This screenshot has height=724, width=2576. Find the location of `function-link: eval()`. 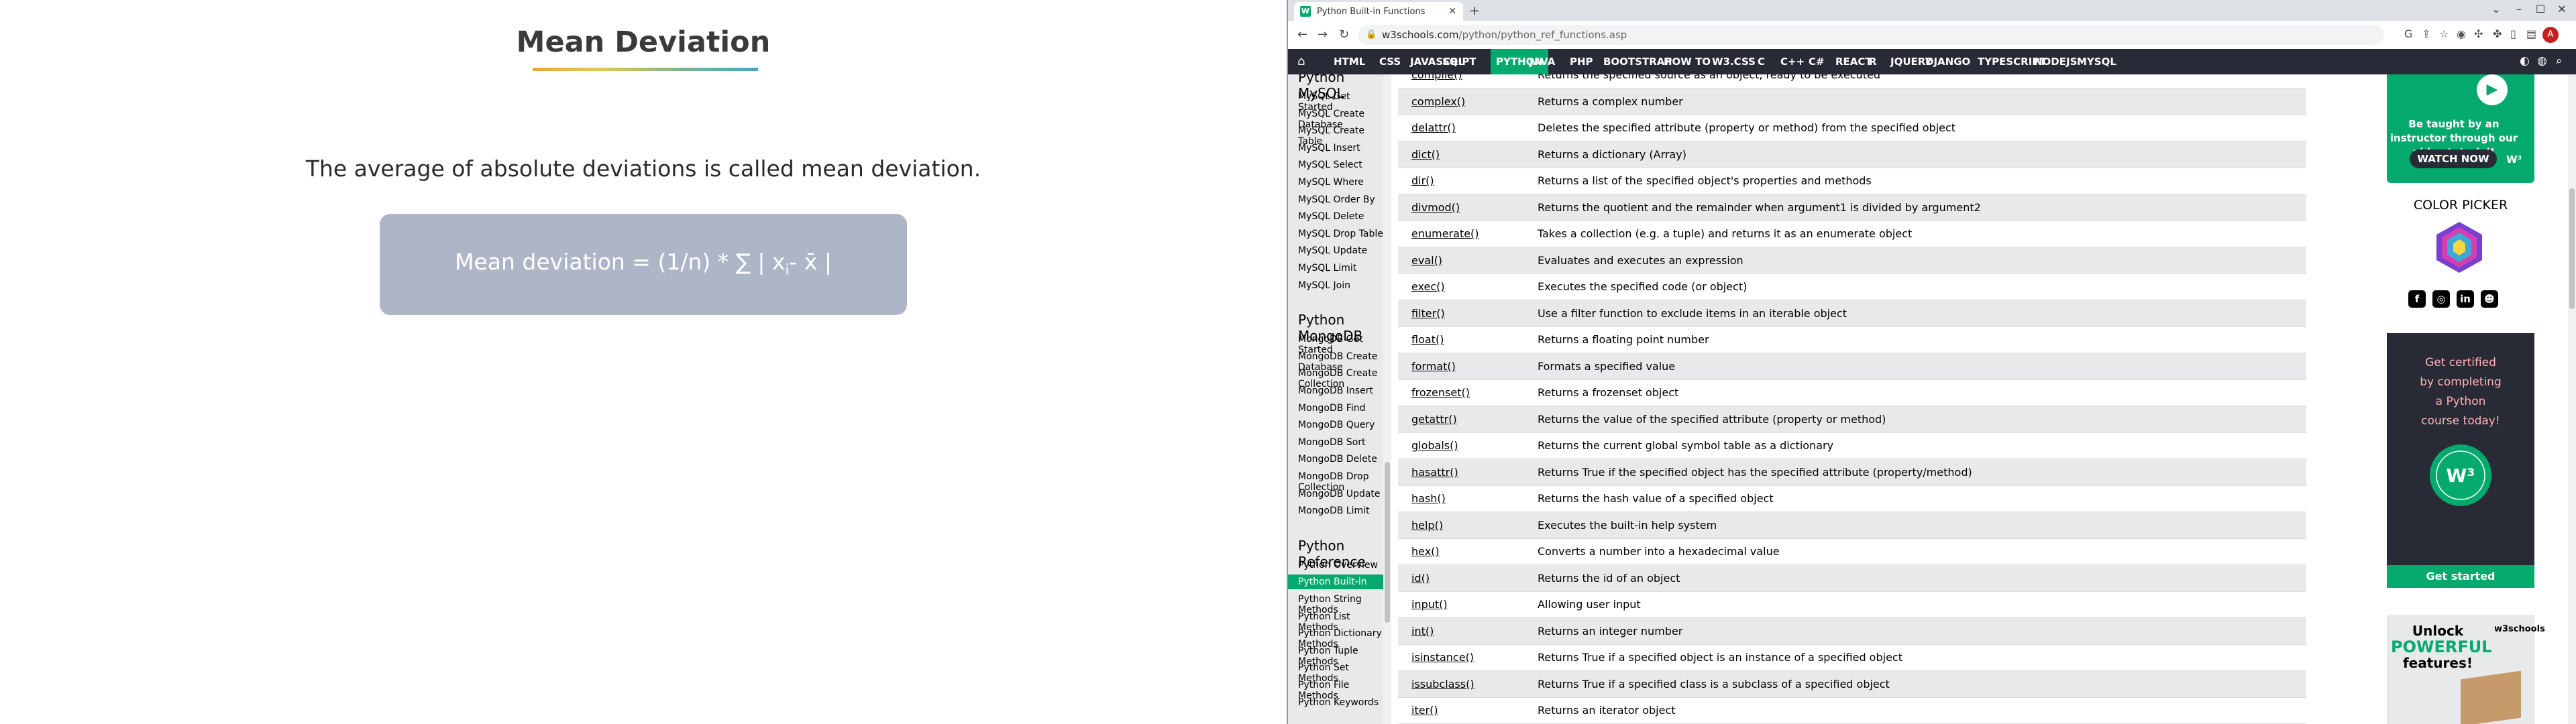

function-link: eval() is located at coordinates (1426, 260).